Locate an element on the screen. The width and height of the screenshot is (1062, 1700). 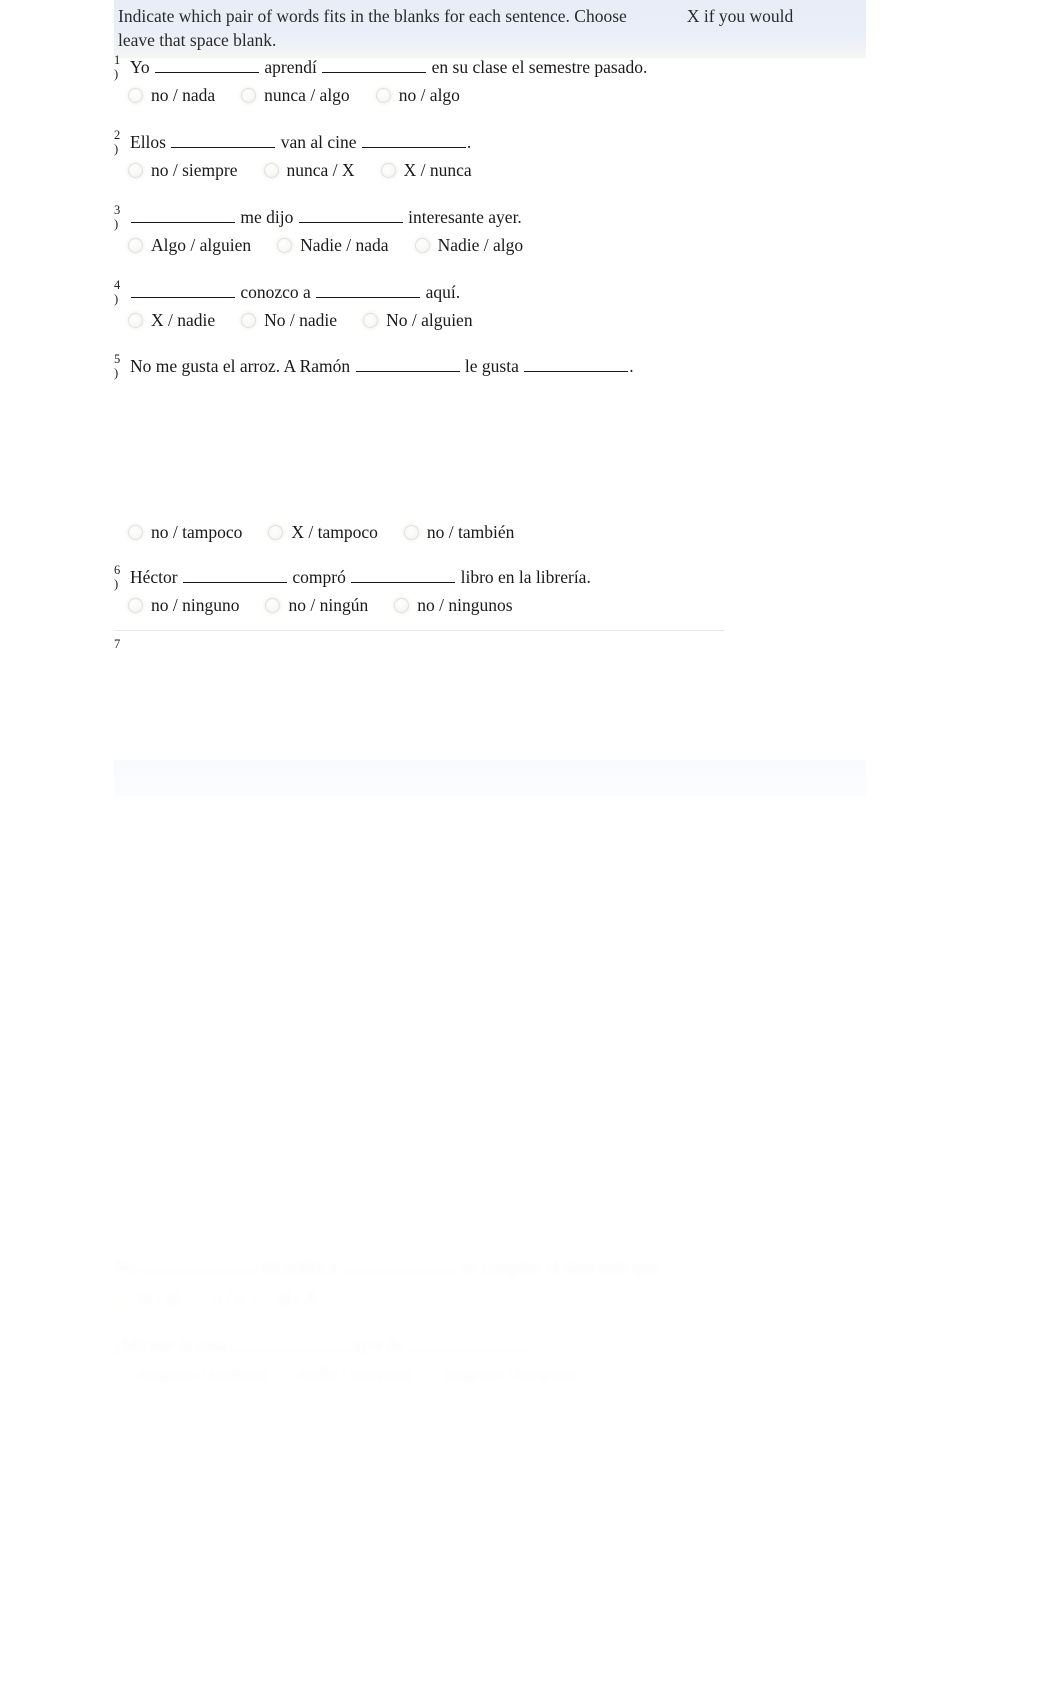
question-2-number: 2) is located at coordinates (117, 142).